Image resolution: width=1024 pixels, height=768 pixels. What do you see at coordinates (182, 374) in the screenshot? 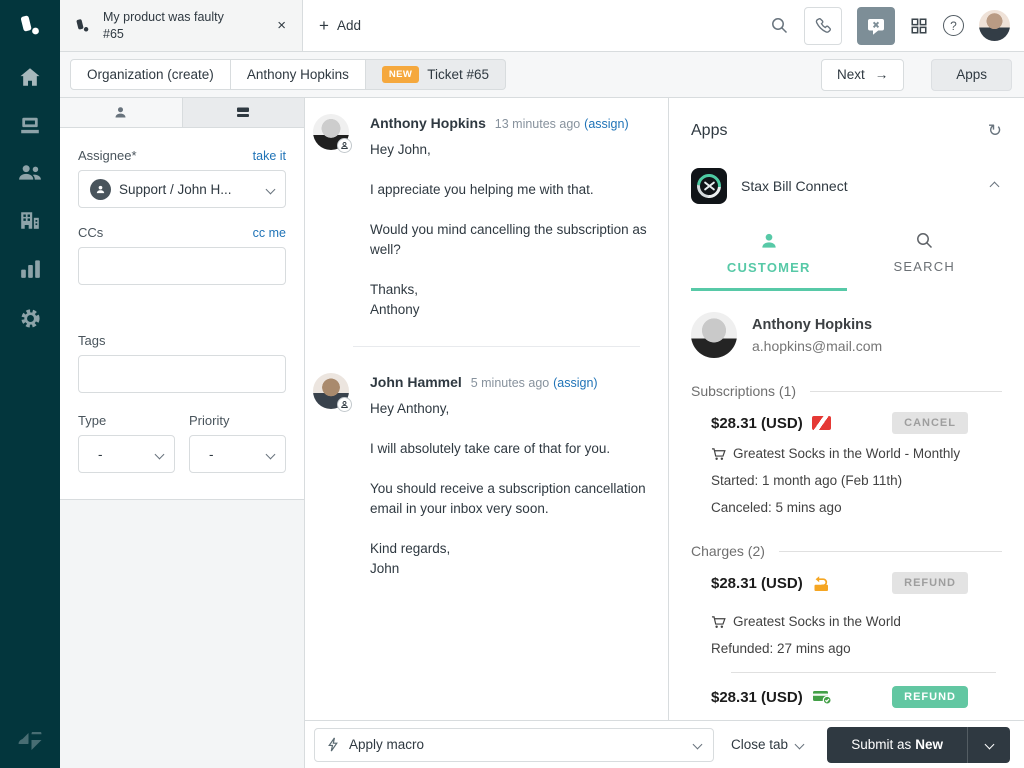
I see `tags-input` at bounding box center [182, 374].